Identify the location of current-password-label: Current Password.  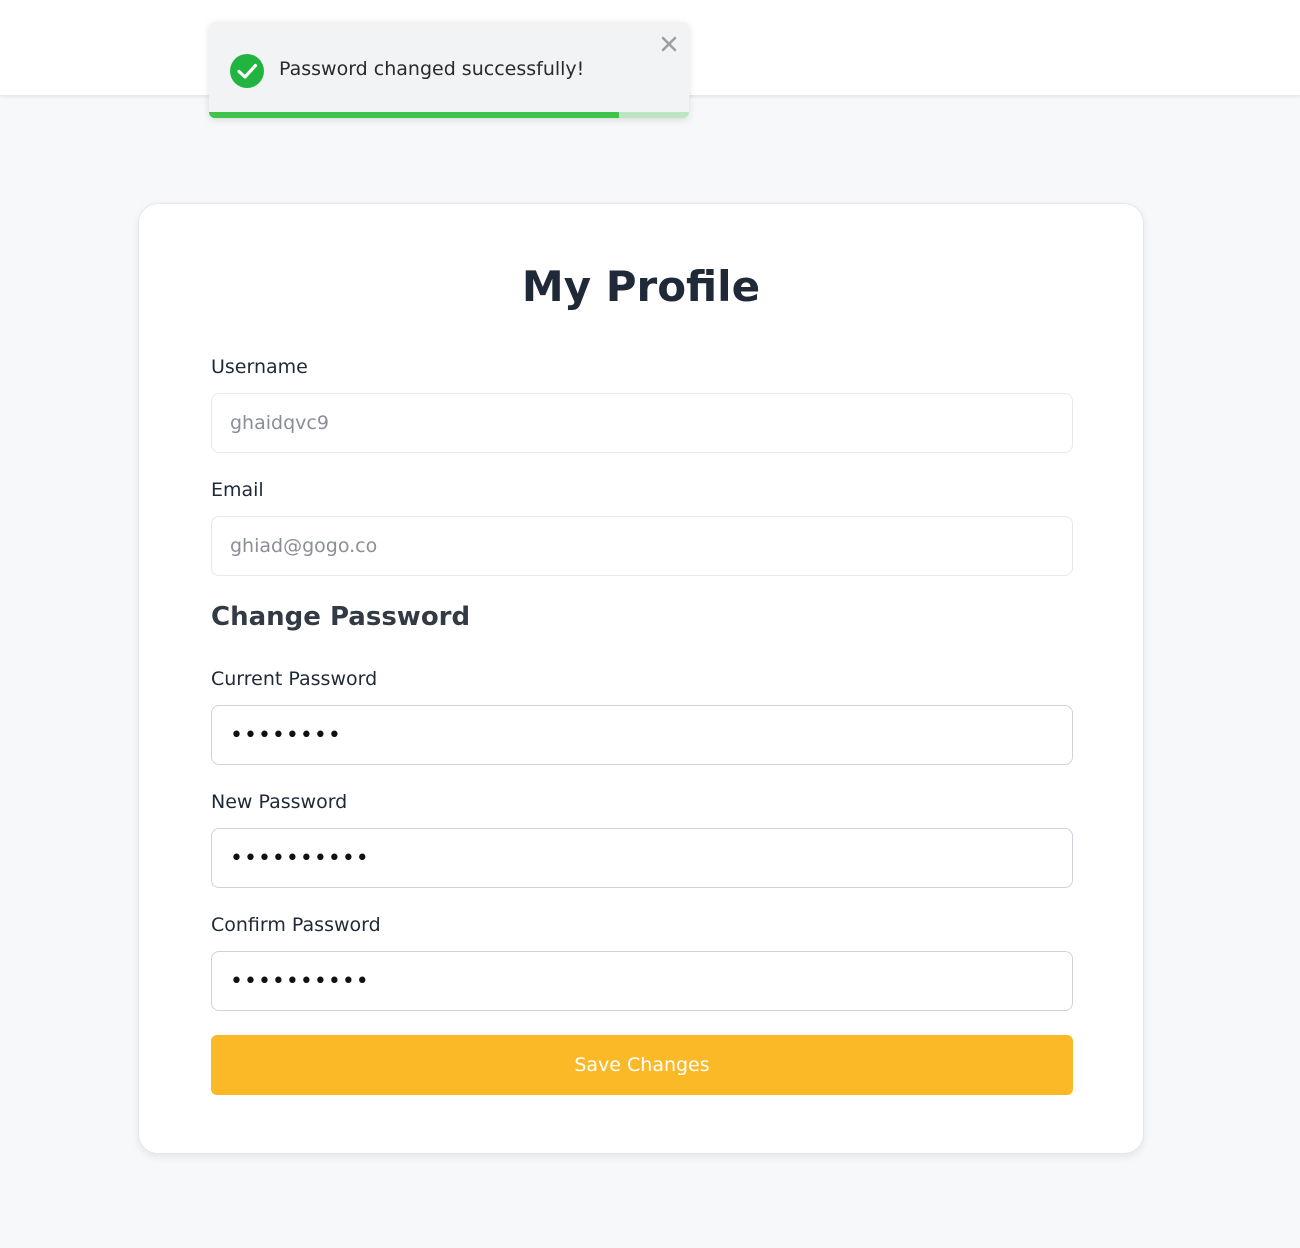
(294, 679).